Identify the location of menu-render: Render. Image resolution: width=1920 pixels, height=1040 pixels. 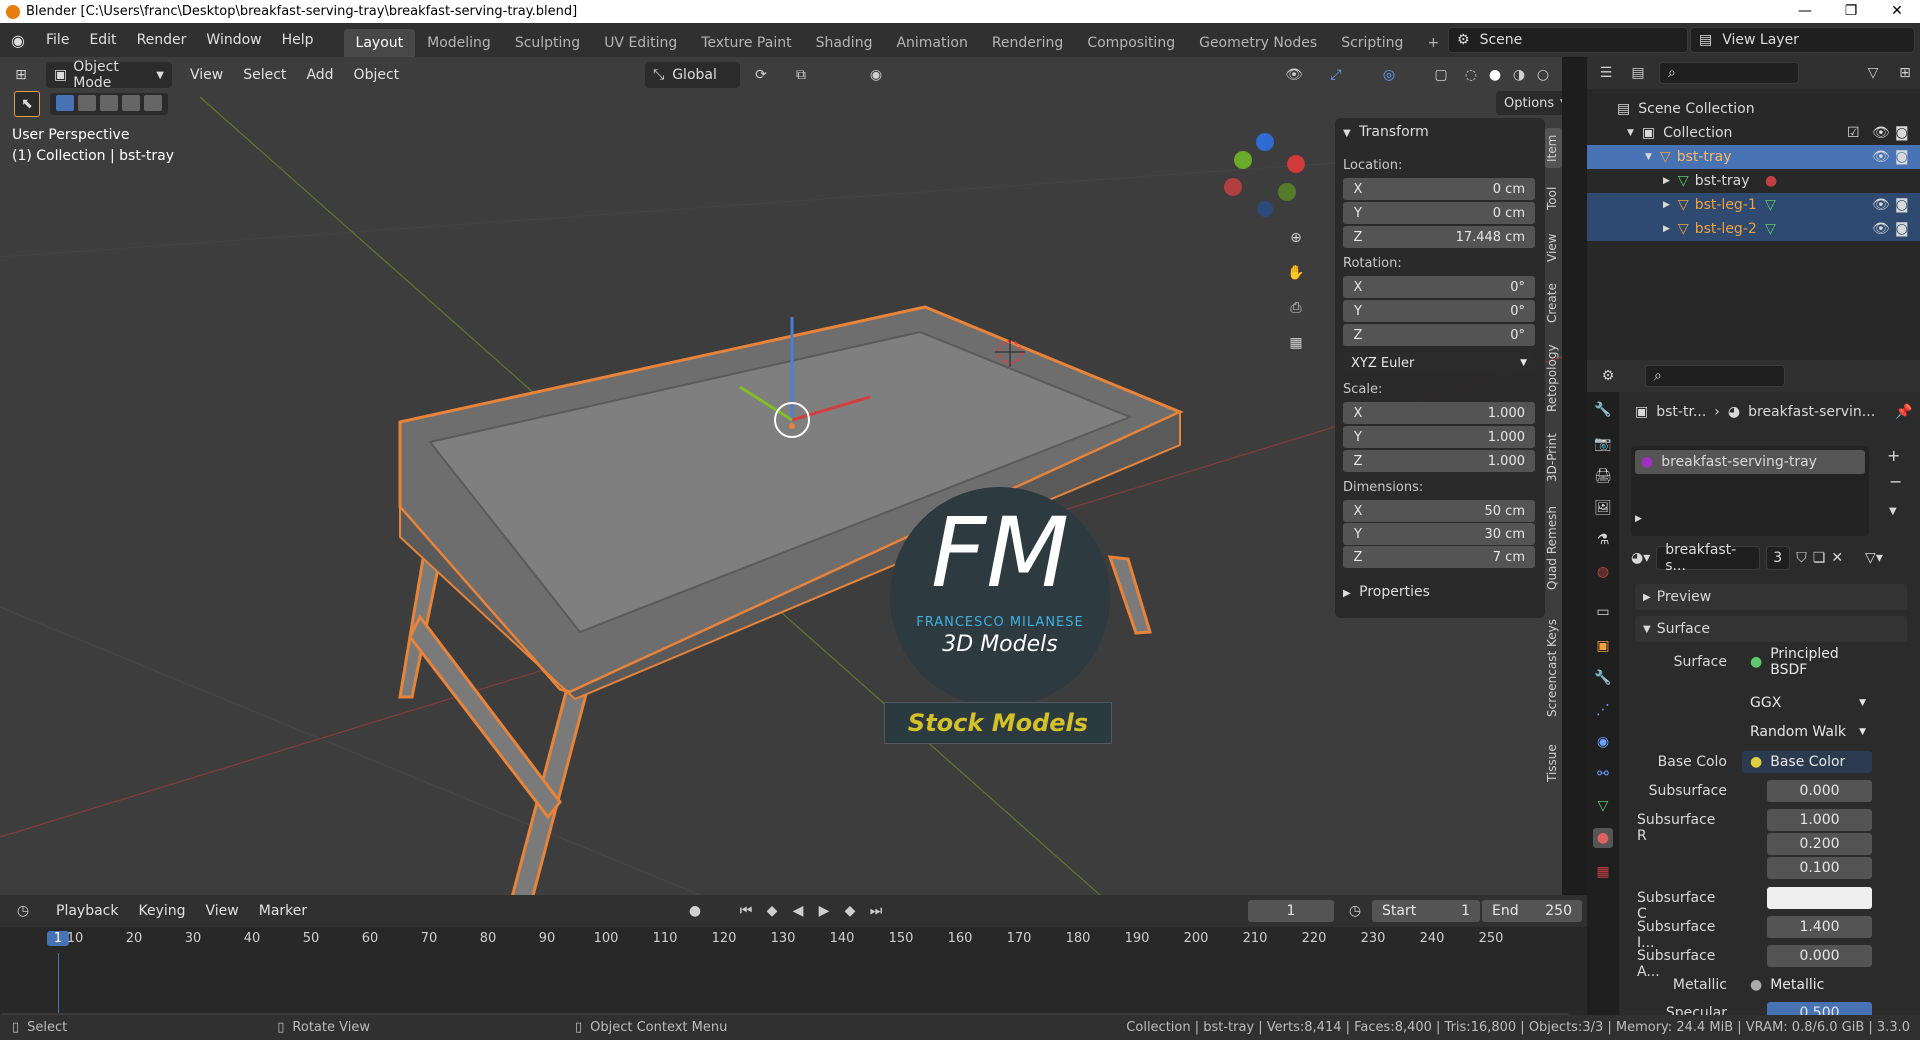
(162, 40).